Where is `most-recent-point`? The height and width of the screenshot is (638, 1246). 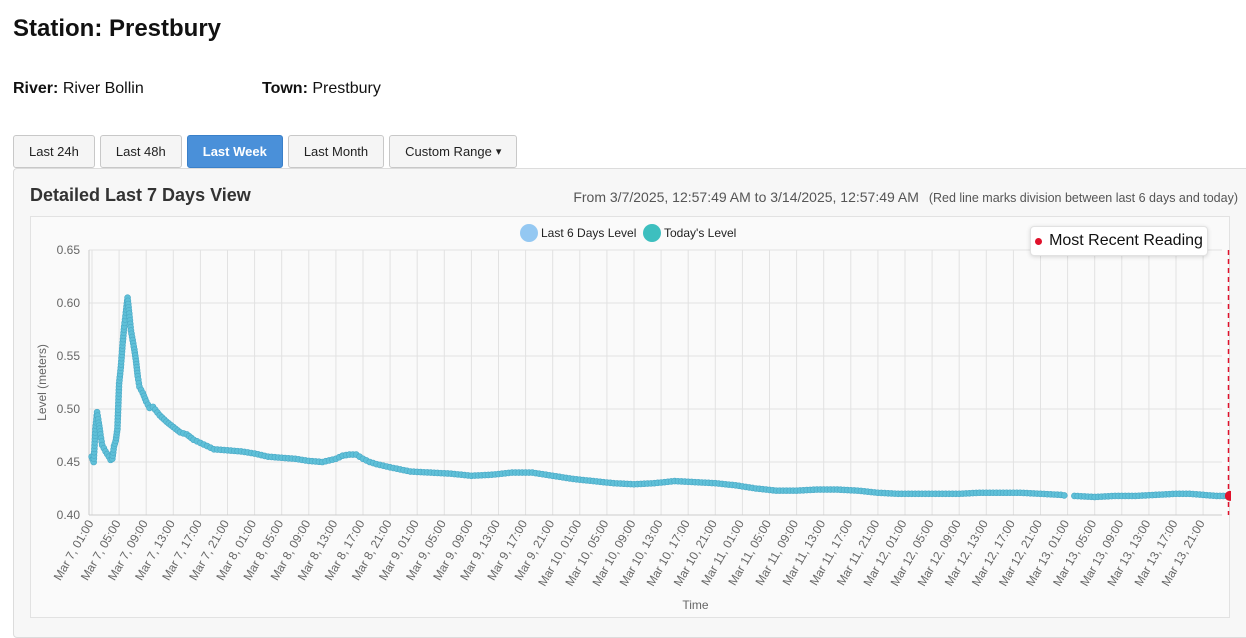 most-recent-point is located at coordinates (1227, 495).